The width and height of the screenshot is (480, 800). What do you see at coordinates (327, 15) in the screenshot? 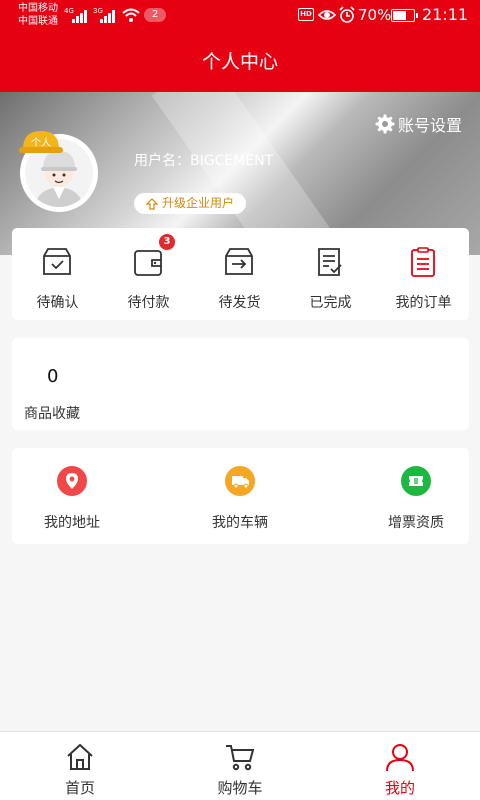
I see `eye-comfort-icon` at bounding box center [327, 15].